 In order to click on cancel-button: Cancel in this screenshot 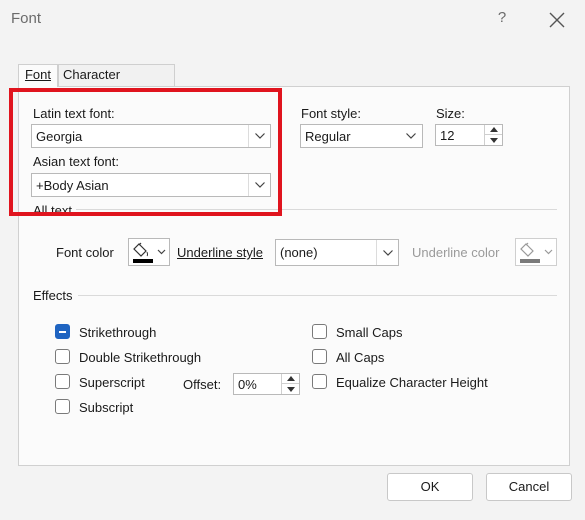, I will do `click(529, 487)`.